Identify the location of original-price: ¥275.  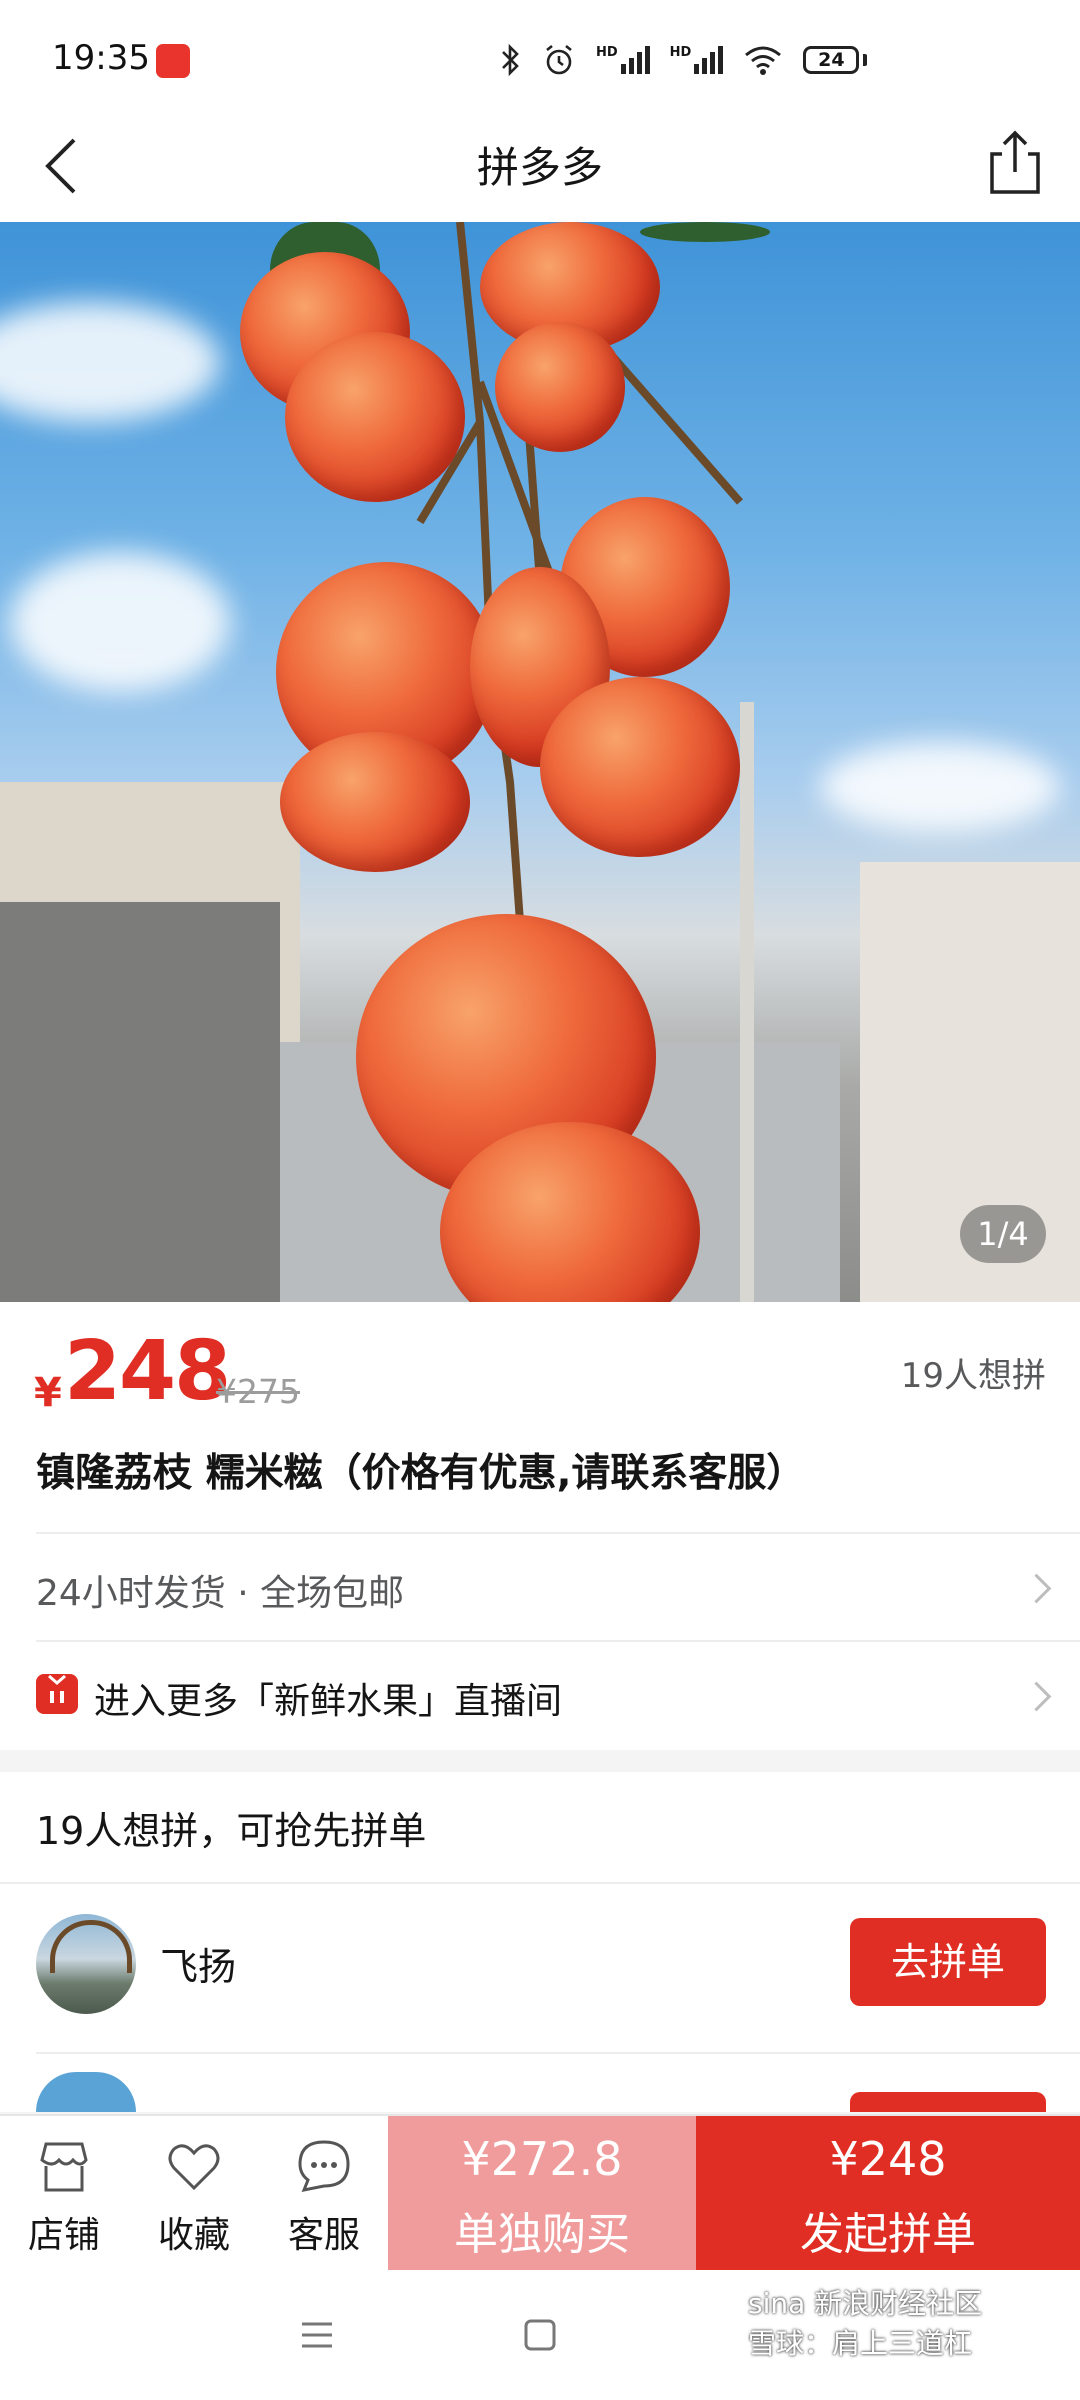
(258, 1391).